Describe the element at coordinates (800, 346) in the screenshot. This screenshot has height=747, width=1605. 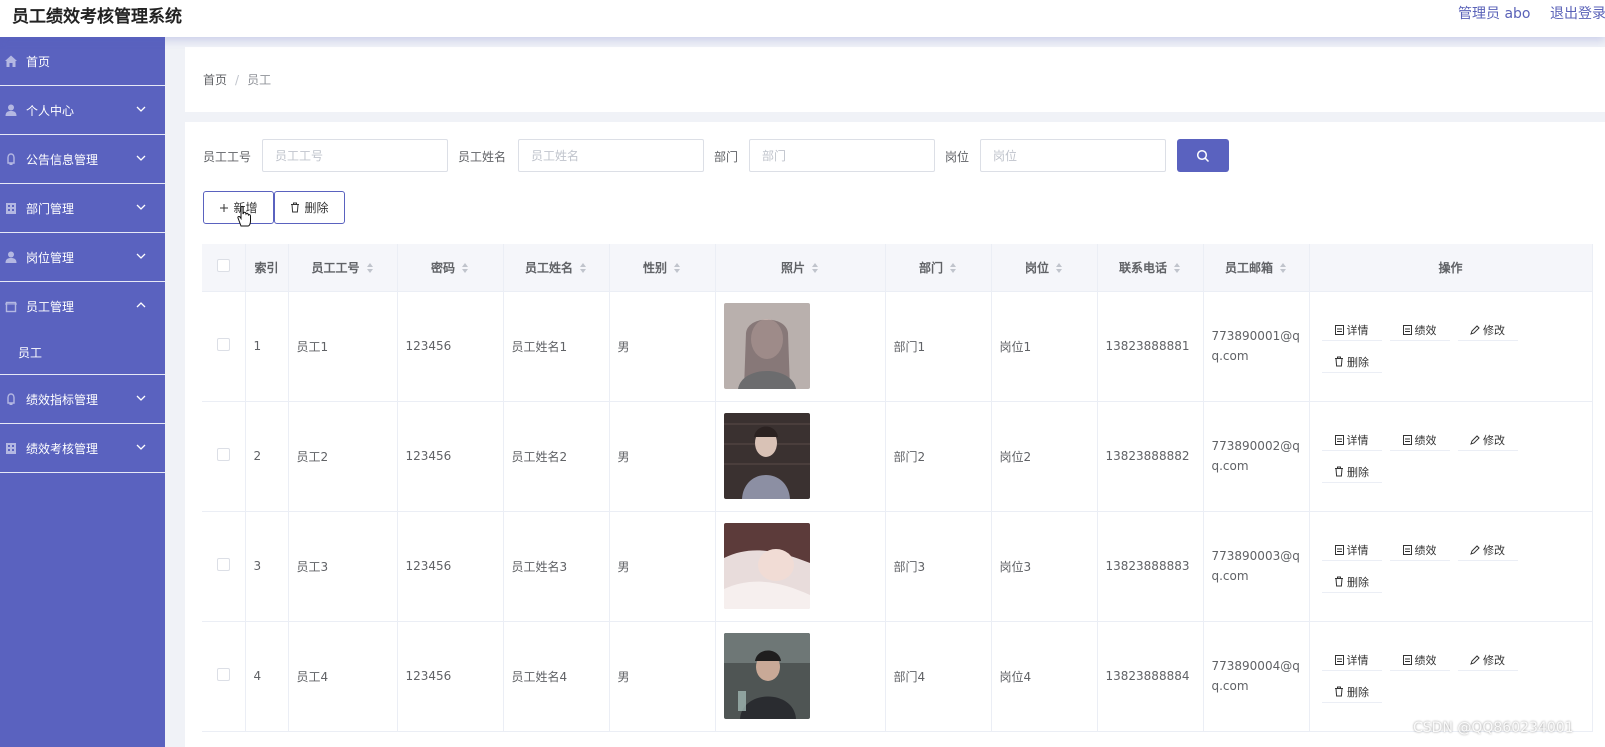
I see `cell-photo` at that location.